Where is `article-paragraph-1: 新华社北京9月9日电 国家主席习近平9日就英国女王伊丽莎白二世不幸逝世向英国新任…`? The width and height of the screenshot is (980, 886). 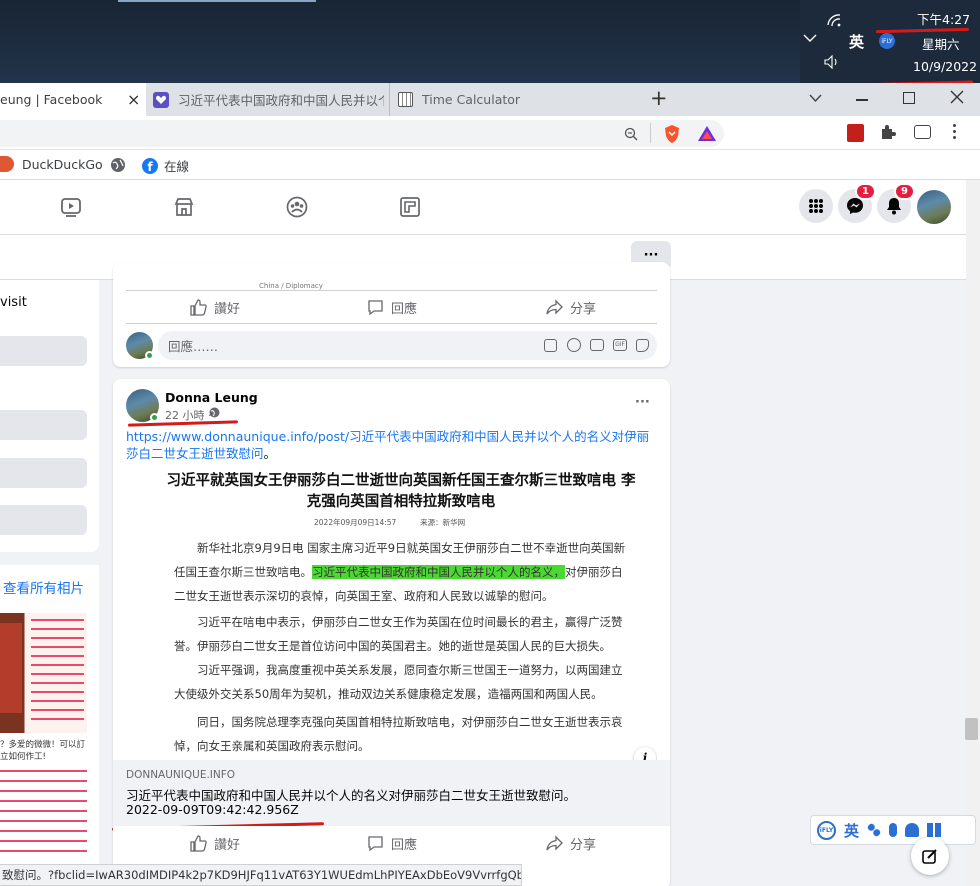 article-paragraph-1: 新华社北京9月9日电 国家主席习近平9日就英国女王伊丽莎白二世不幸逝世向英国新任… is located at coordinates (391, 572).